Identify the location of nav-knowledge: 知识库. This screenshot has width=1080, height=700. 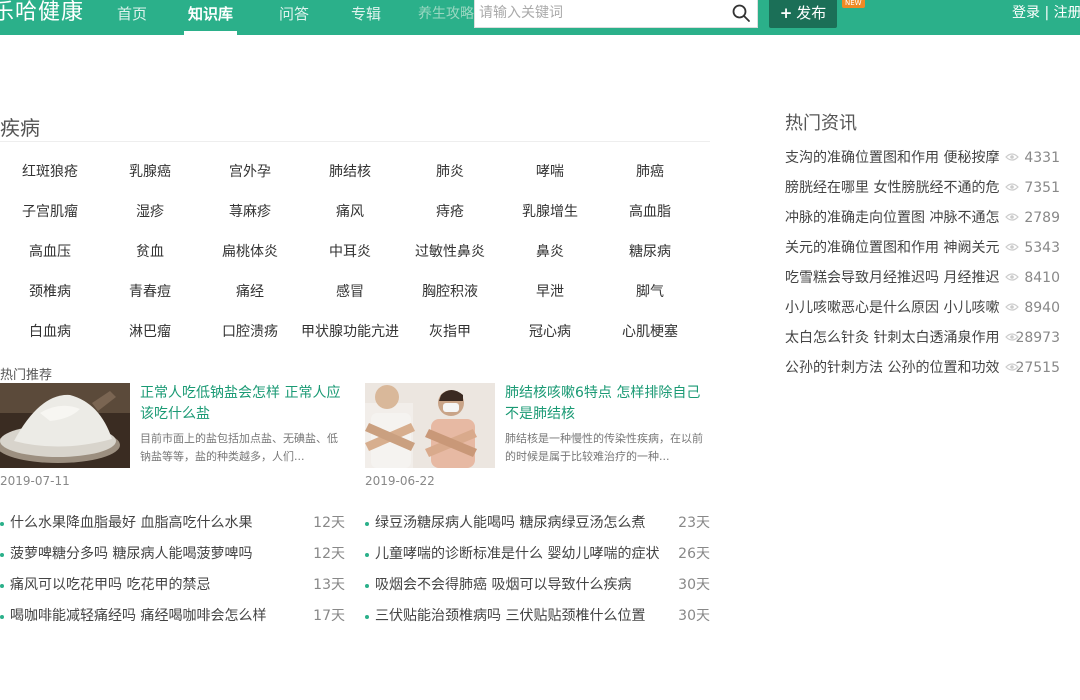
(210, 17).